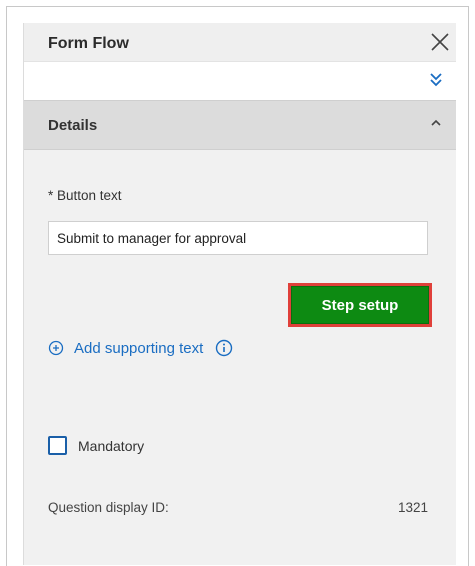  Describe the element at coordinates (73, 125) in the screenshot. I see `details-section-title: Details` at that location.